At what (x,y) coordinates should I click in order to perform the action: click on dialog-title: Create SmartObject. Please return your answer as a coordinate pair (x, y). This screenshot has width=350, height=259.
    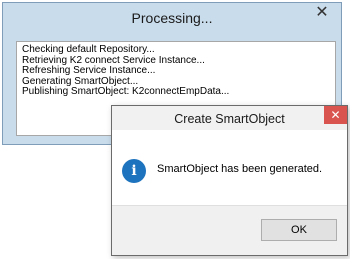
    Looking at the image, I should click on (229, 119).